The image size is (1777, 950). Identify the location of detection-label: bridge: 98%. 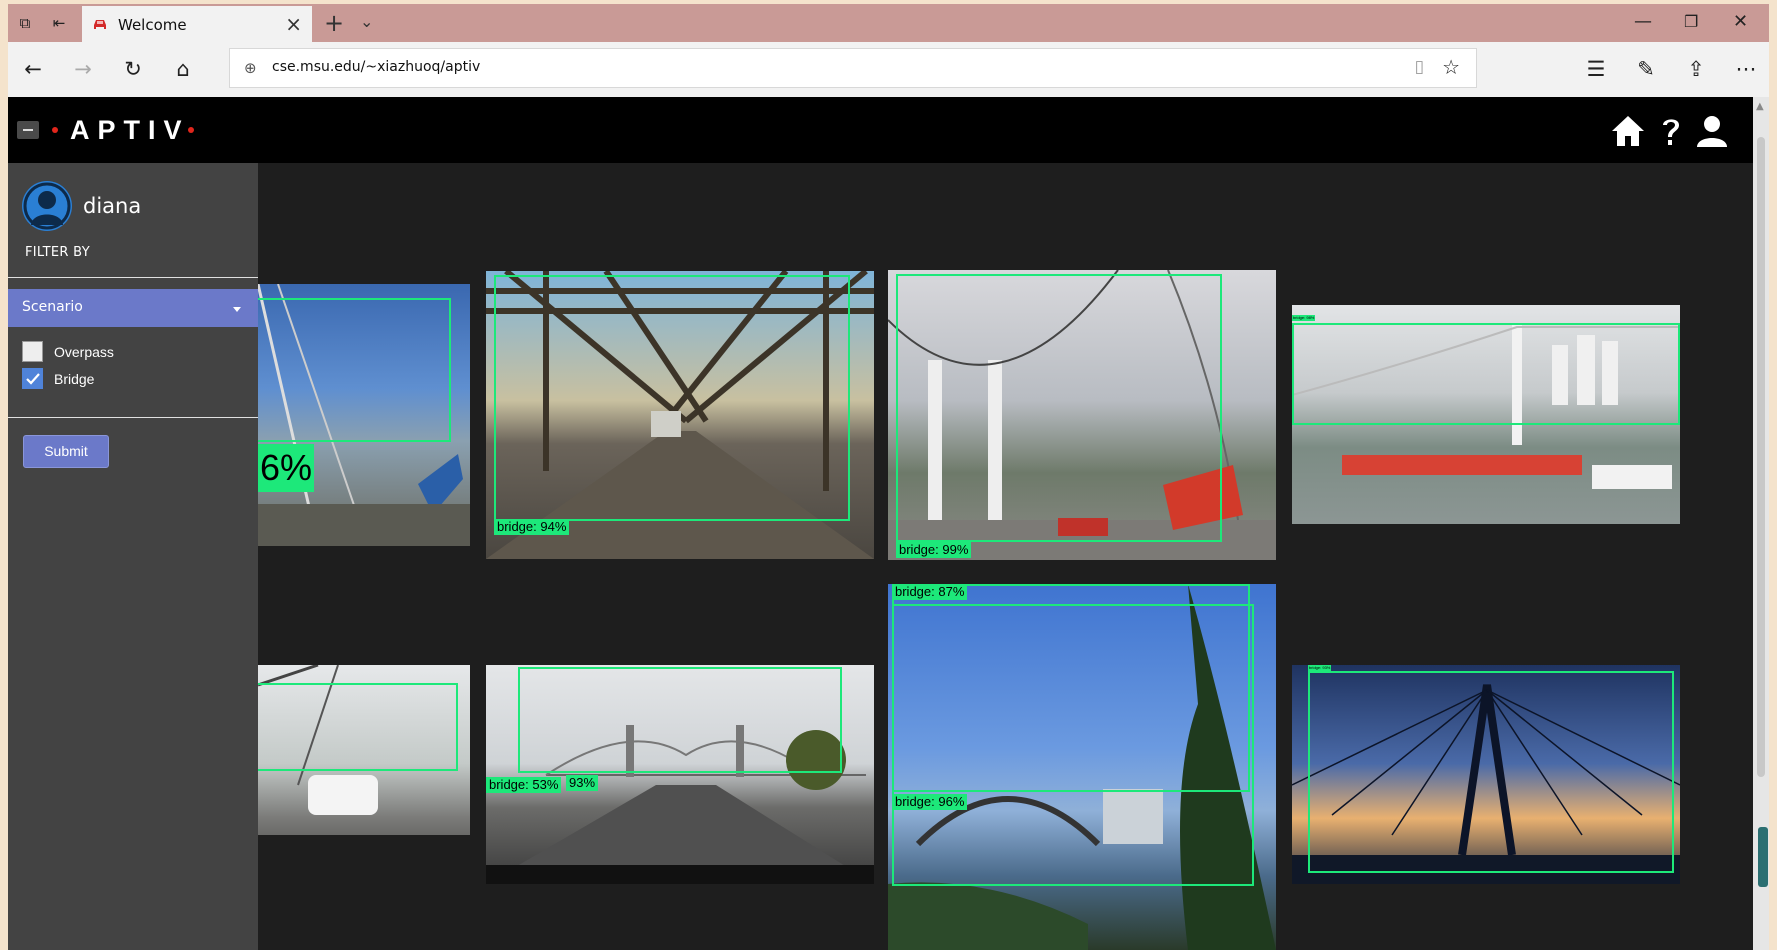
(1304, 318).